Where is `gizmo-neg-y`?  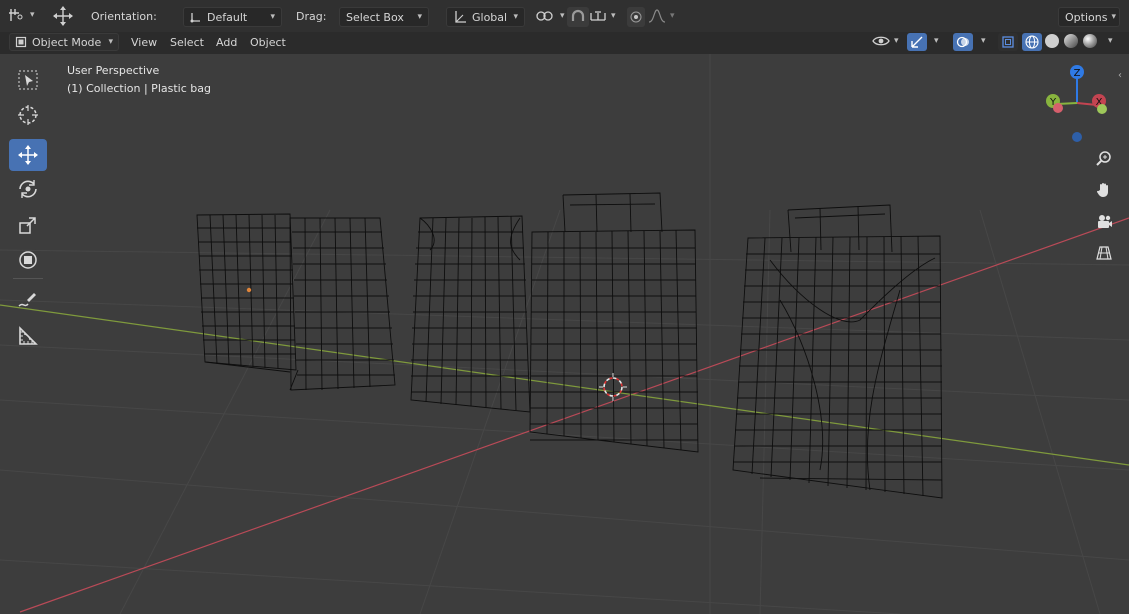
gizmo-neg-y is located at coordinates (1102, 109).